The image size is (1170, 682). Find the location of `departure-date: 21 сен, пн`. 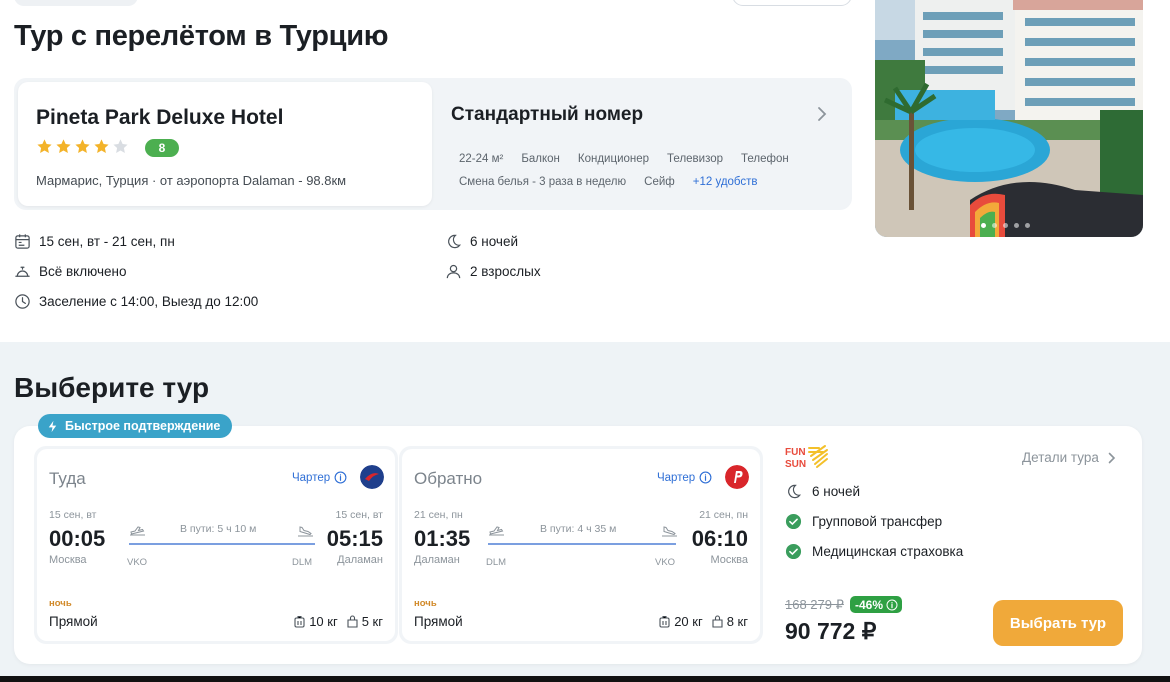

departure-date: 21 сен, пн is located at coordinates (438, 515).